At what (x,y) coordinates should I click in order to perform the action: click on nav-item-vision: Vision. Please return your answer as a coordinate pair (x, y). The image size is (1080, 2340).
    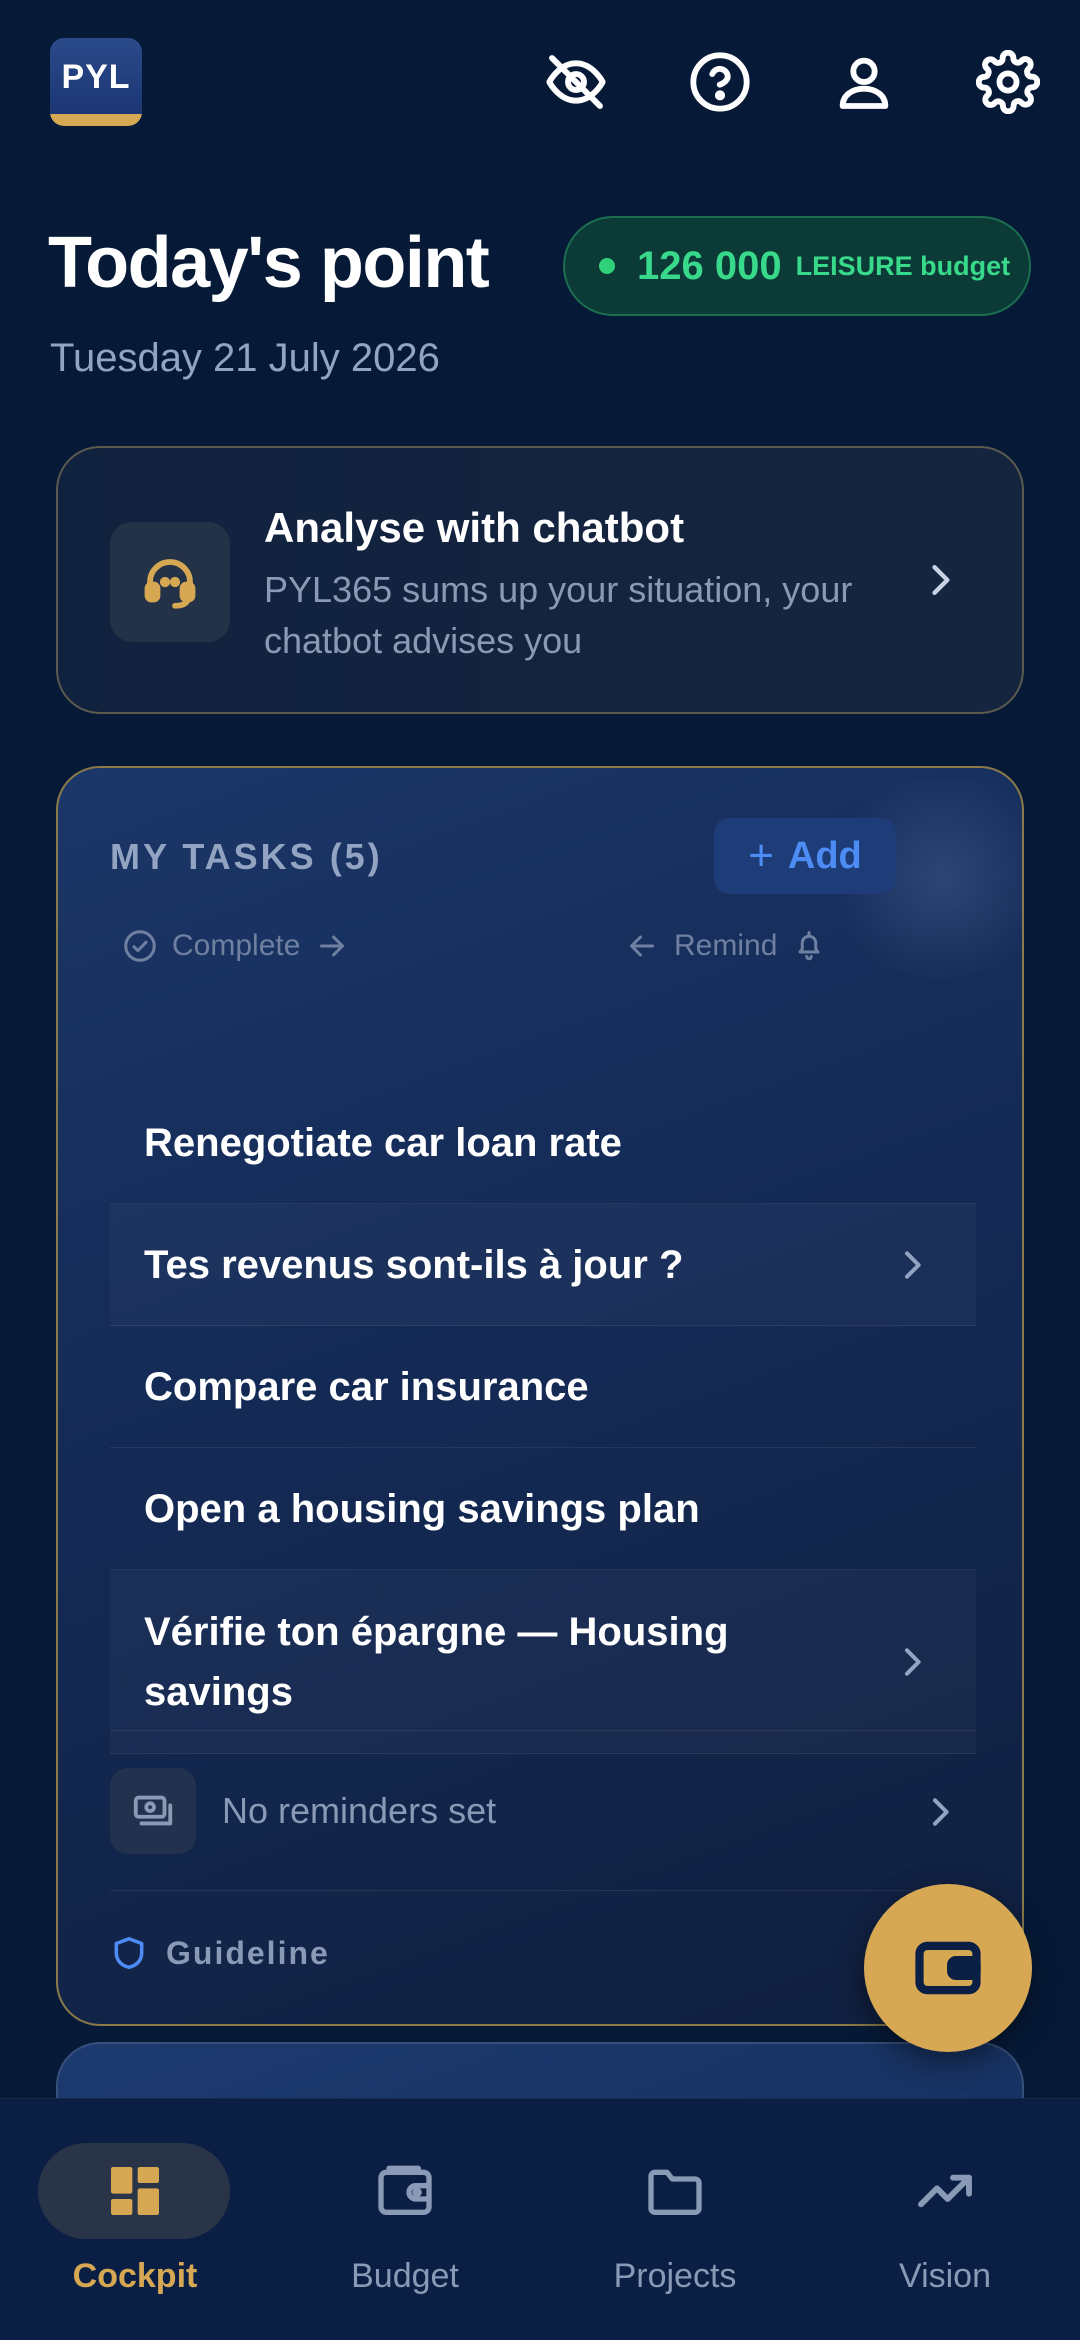
    Looking at the image, I should click on (945, 2219).